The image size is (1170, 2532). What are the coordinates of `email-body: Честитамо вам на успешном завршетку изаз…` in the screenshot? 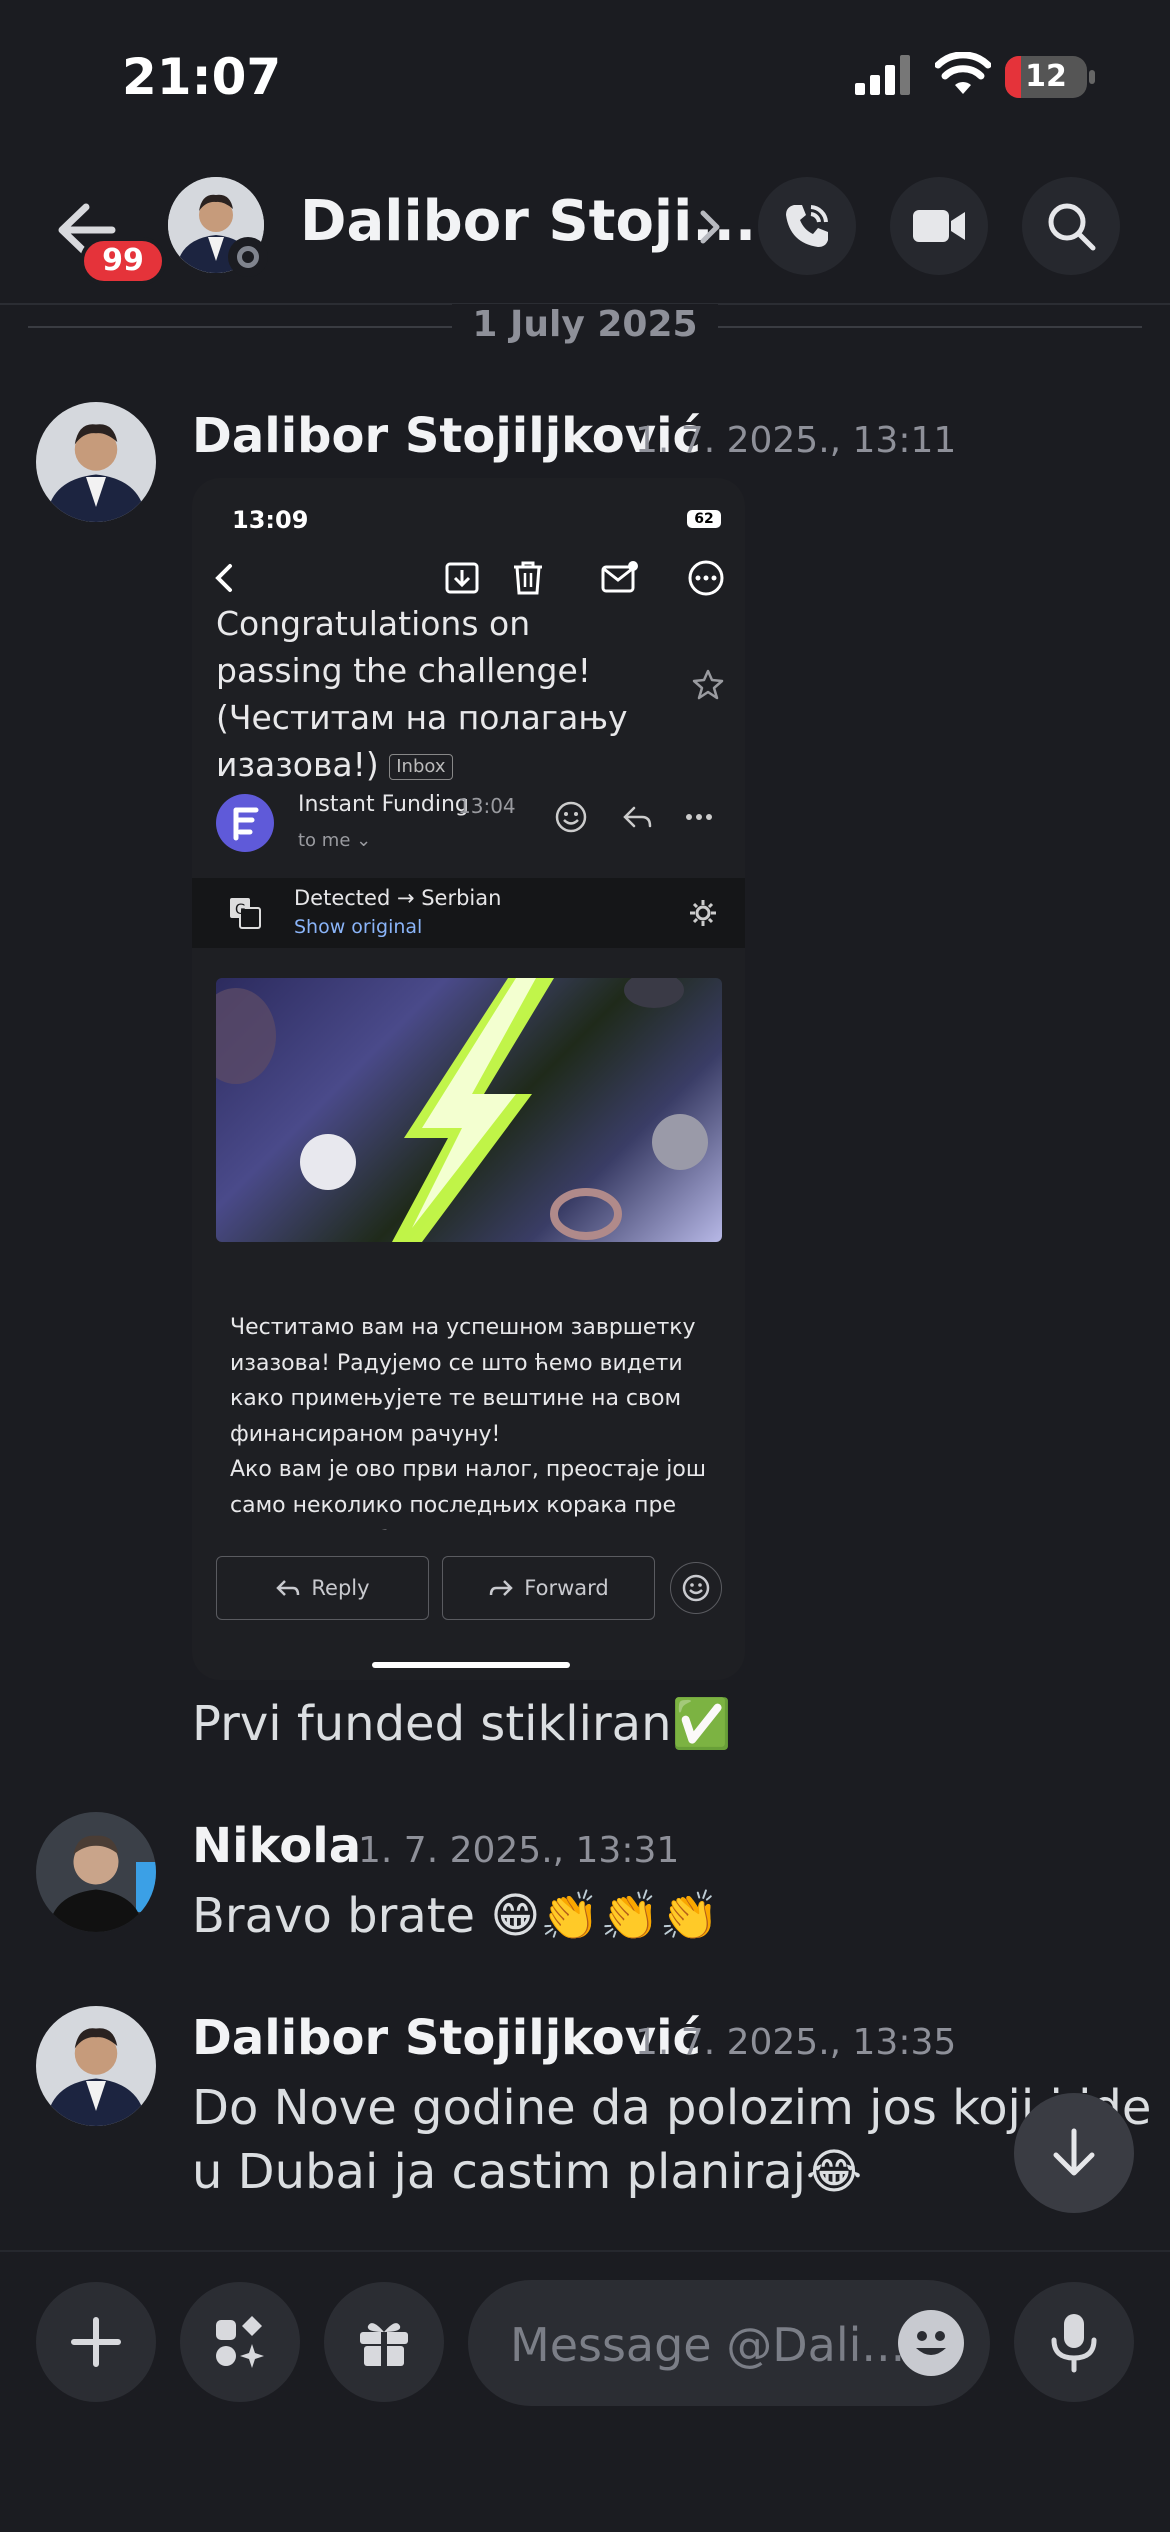 It's located at (468, 1422).